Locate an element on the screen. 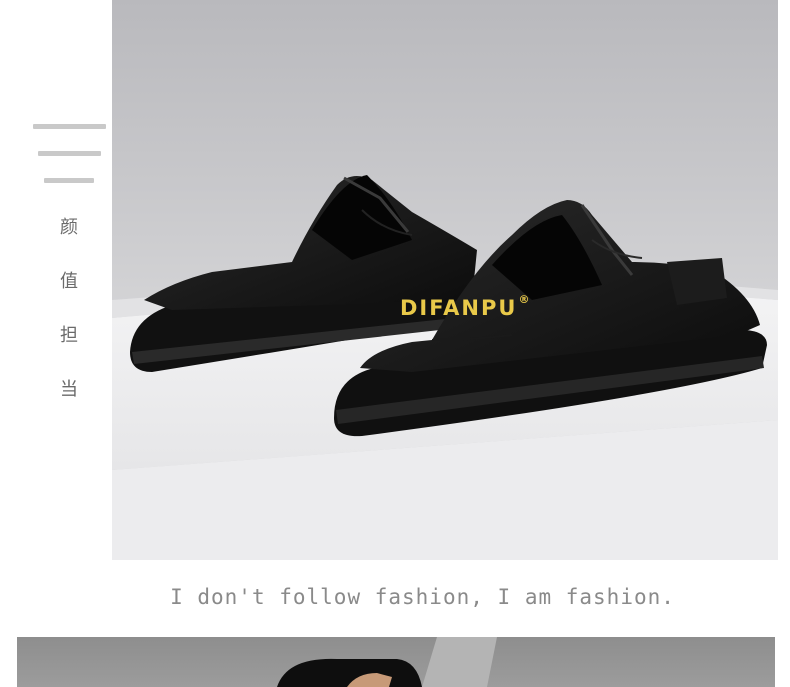 The width and height of the screenshot is (790, 687). menu-line-middle is located at coordinates (69, 153).